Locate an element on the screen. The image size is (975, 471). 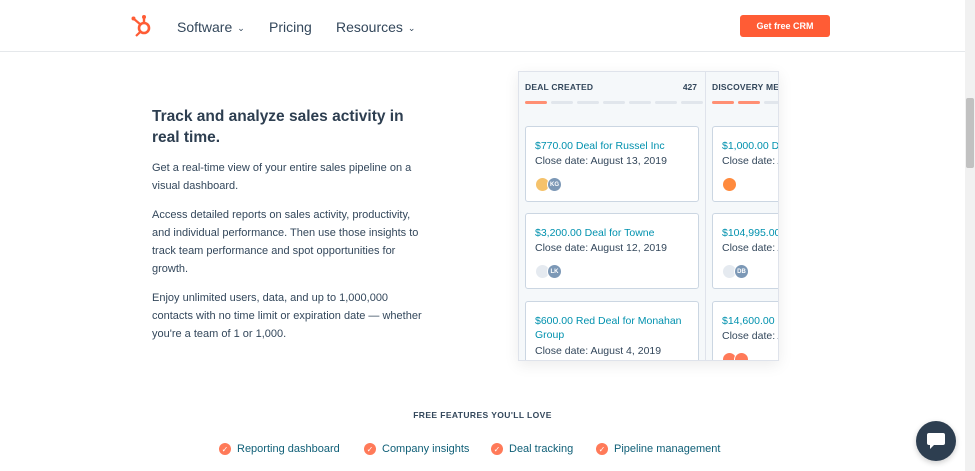
nav-software-label: Software is located at coordinates (205, 27).